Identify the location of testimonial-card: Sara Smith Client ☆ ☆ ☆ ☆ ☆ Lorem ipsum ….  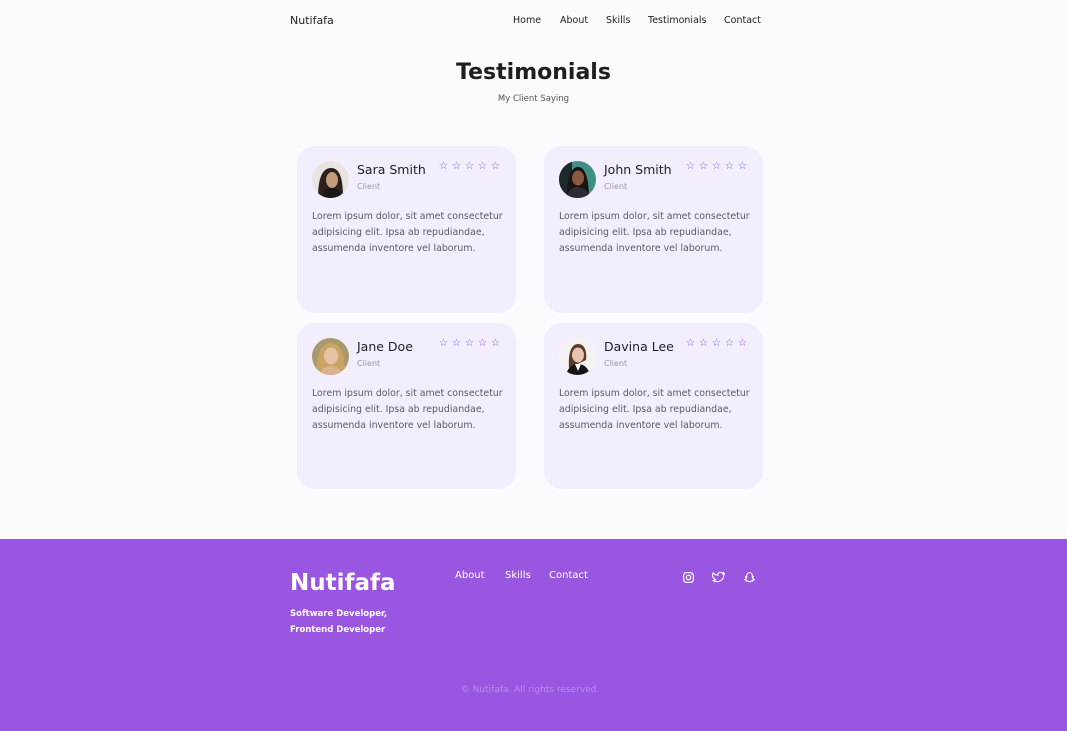
(406, 229).